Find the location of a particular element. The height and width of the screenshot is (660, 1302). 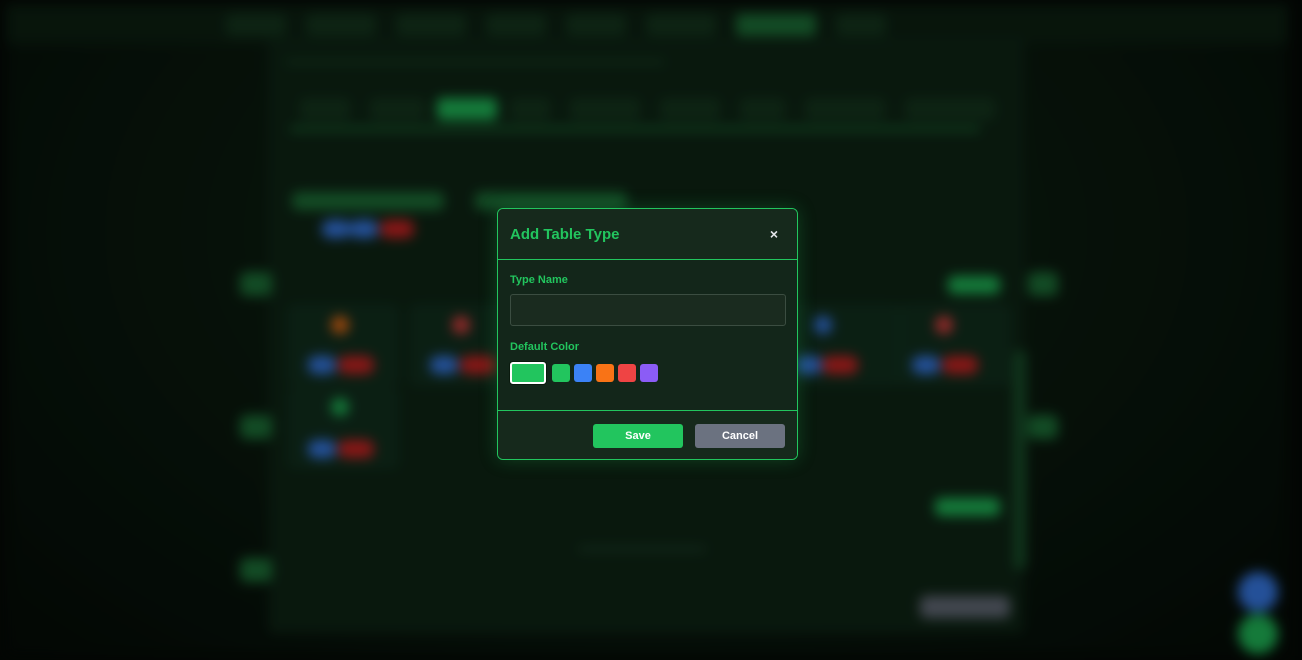

color-swatch-red is located at coordinates (627, 373).